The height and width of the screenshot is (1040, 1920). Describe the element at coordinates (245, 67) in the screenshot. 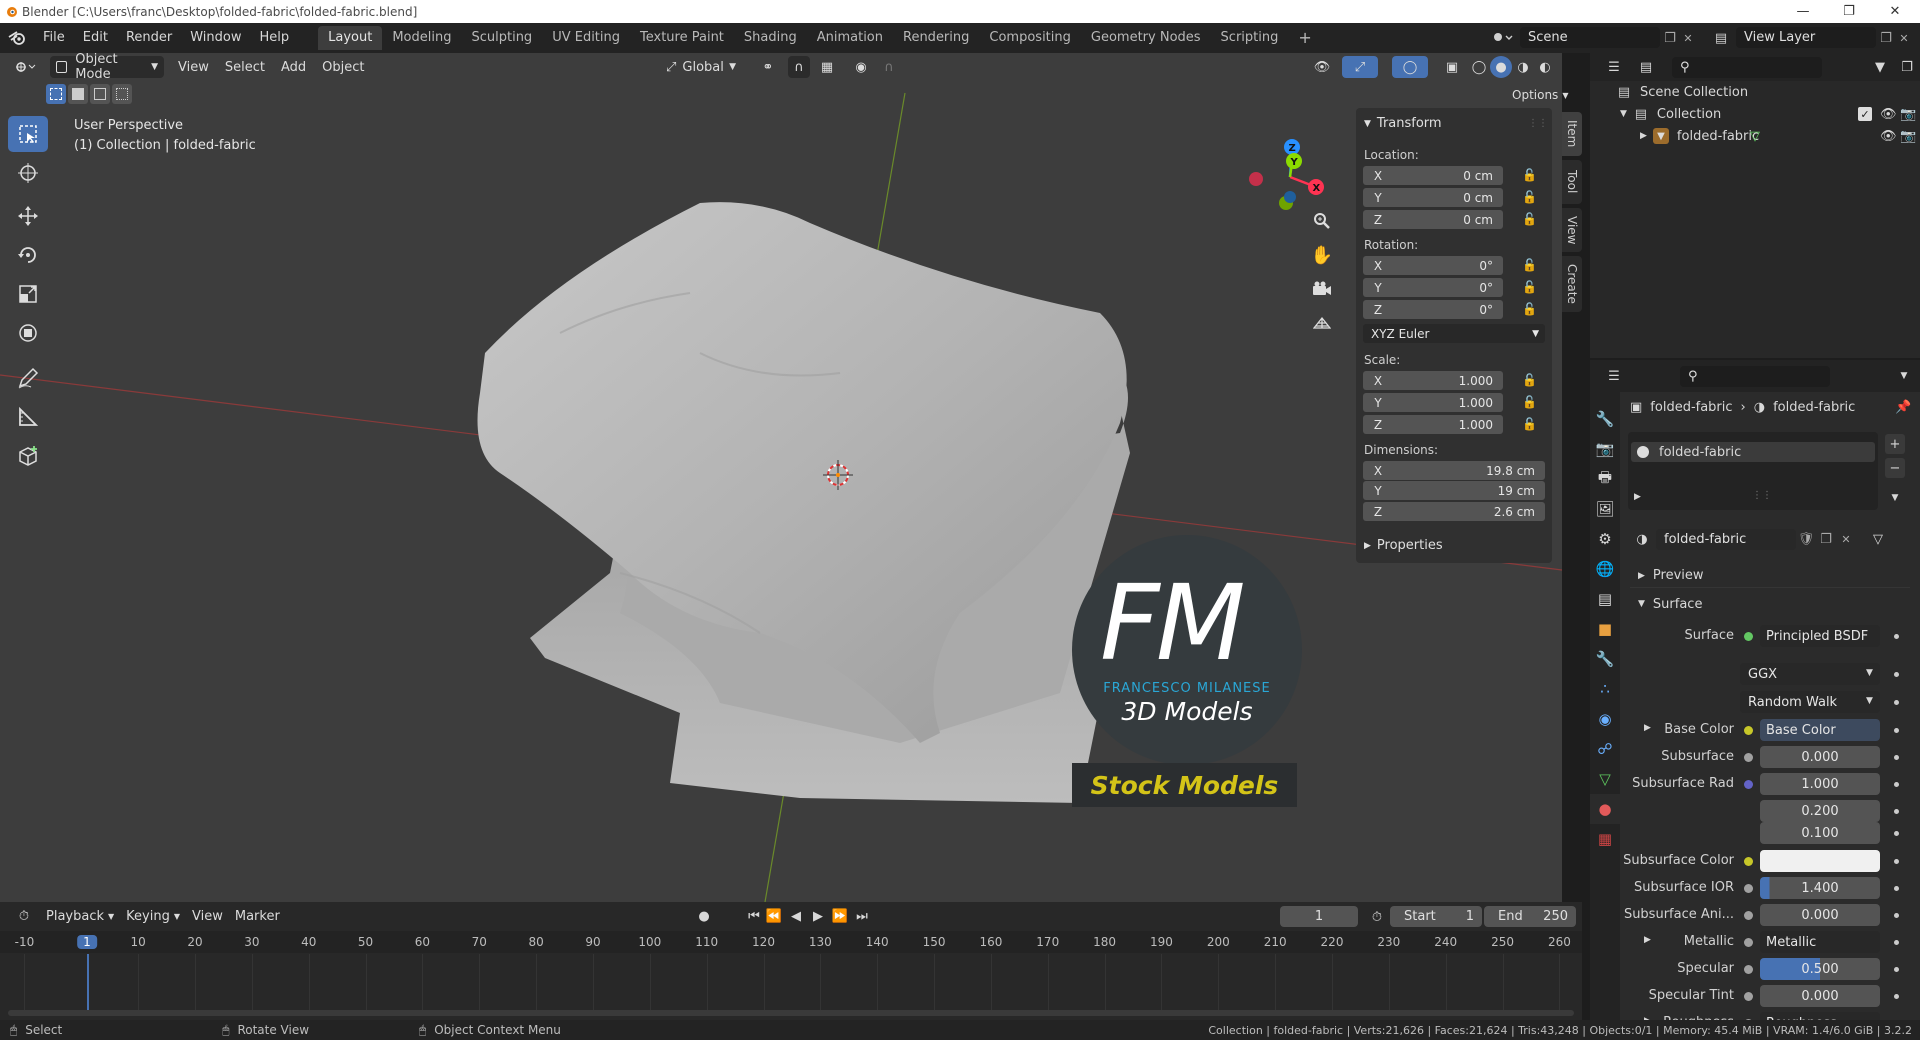

I see `menu-select: Select` at that location.